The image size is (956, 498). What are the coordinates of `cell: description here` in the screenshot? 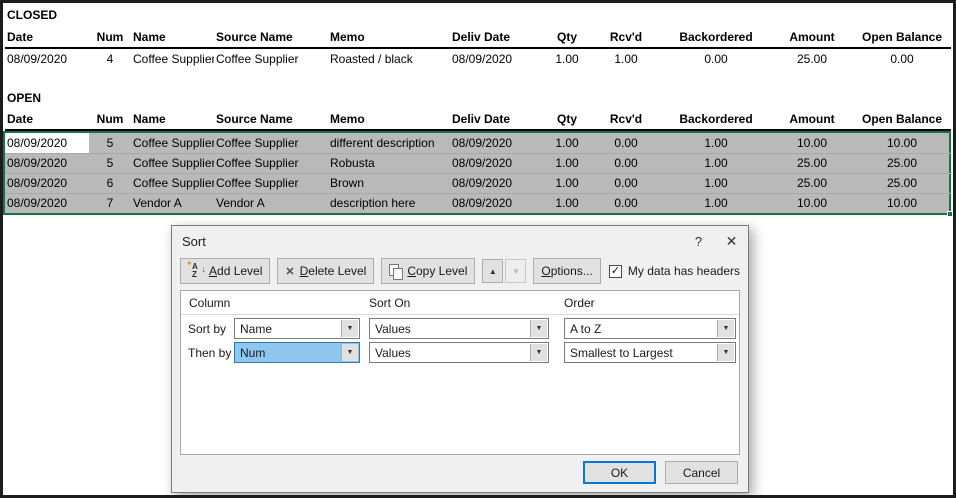 It's located at (389, 203).